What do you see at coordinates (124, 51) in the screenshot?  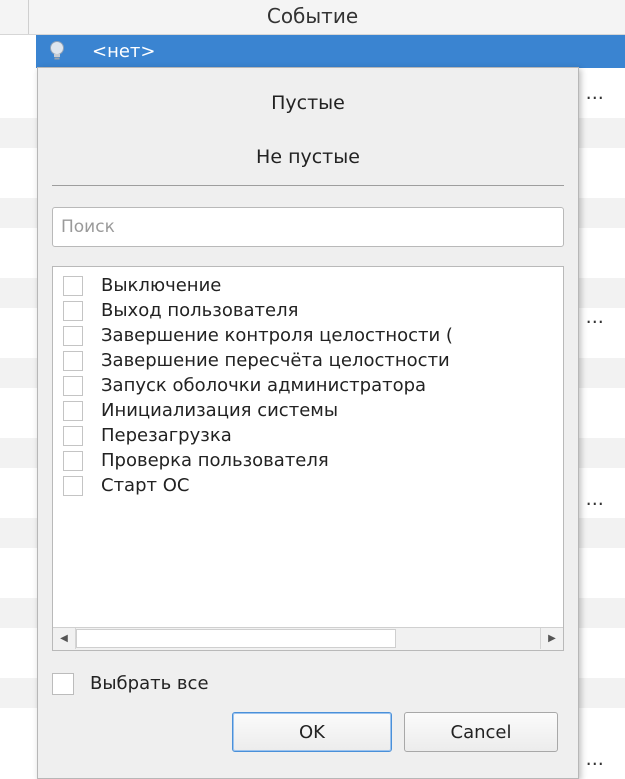 I see `selected-value-text: <нет>` at bounding box center [124, 51].